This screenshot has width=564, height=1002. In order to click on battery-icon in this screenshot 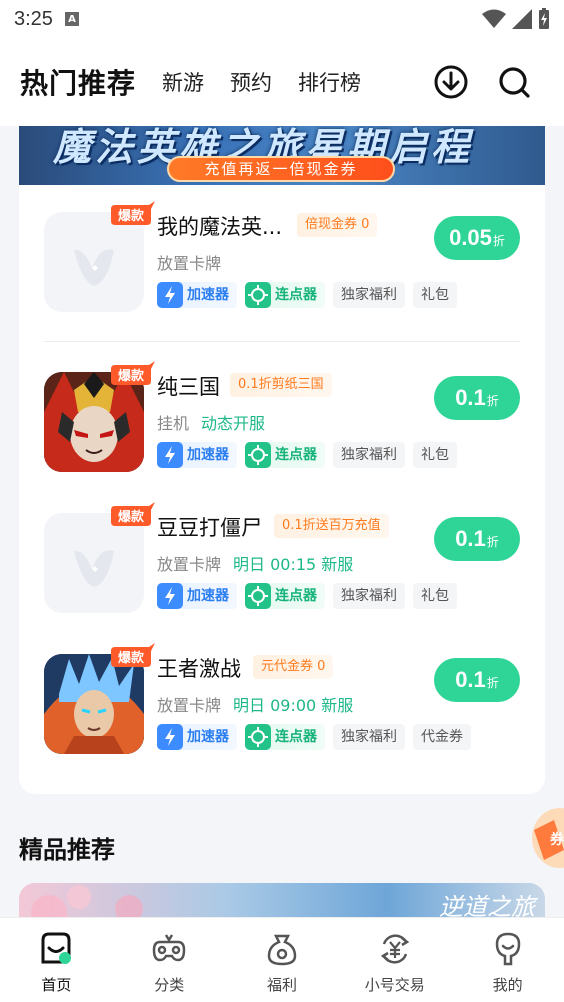, I will do `click(544, 18)`.